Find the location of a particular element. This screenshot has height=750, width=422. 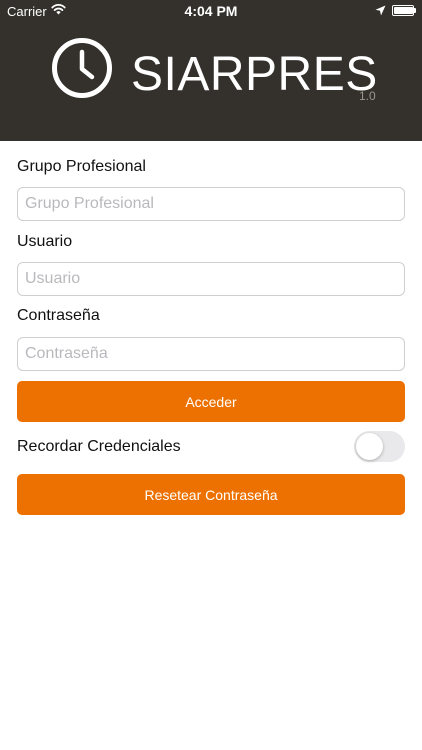

app-version: 1.0 is located at coordinates (367, 96).